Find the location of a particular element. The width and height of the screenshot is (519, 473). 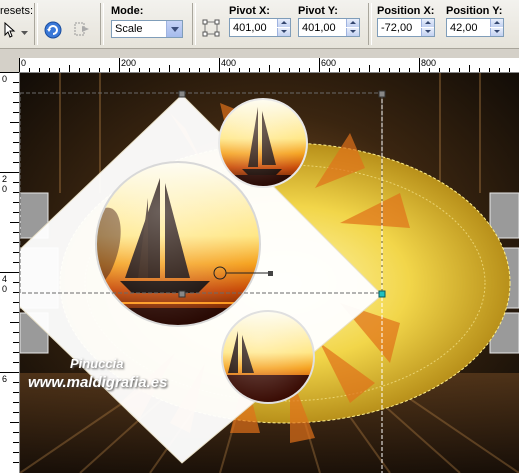

pivot-x-input: 401,00 is located at coordinates (260, 27).